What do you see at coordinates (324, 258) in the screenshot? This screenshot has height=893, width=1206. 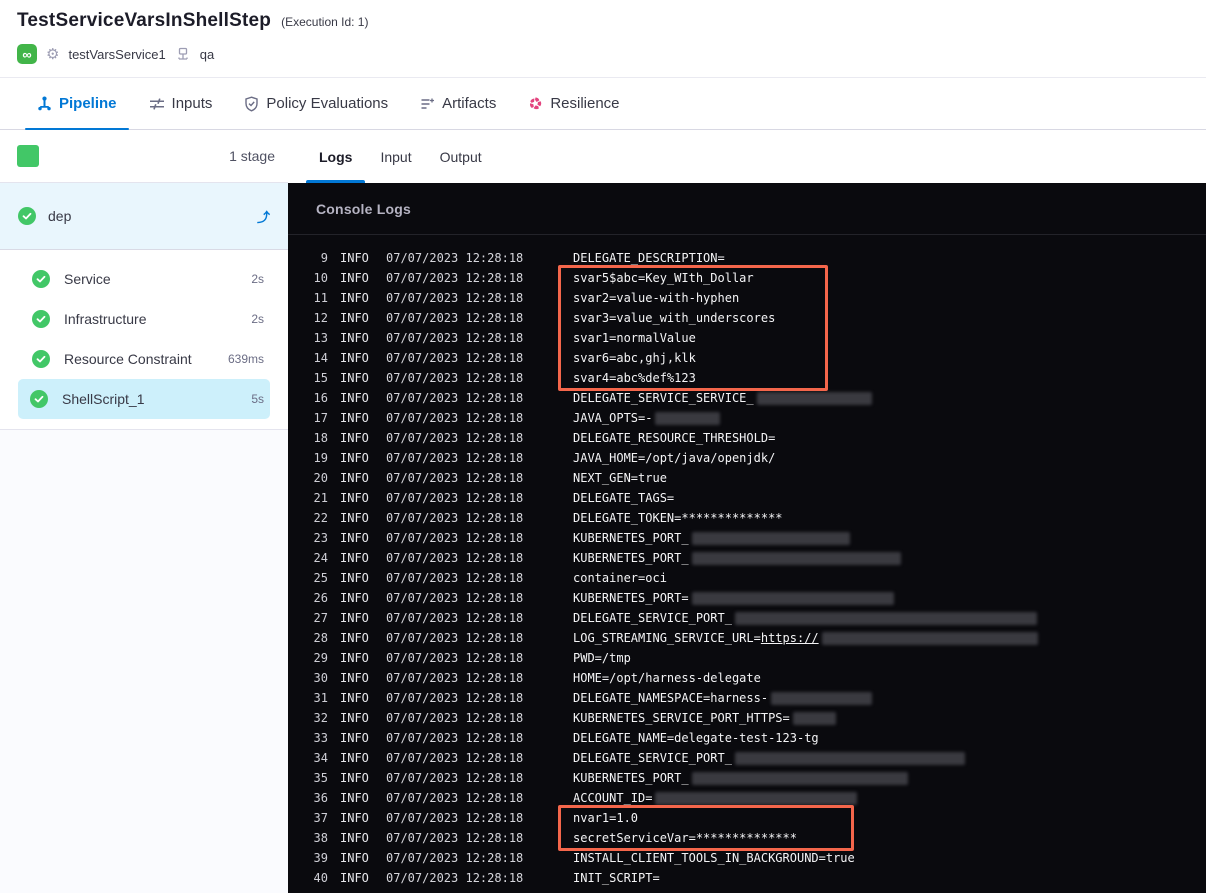 I see `log-line-number: 9` at bounding box center [324, 258].